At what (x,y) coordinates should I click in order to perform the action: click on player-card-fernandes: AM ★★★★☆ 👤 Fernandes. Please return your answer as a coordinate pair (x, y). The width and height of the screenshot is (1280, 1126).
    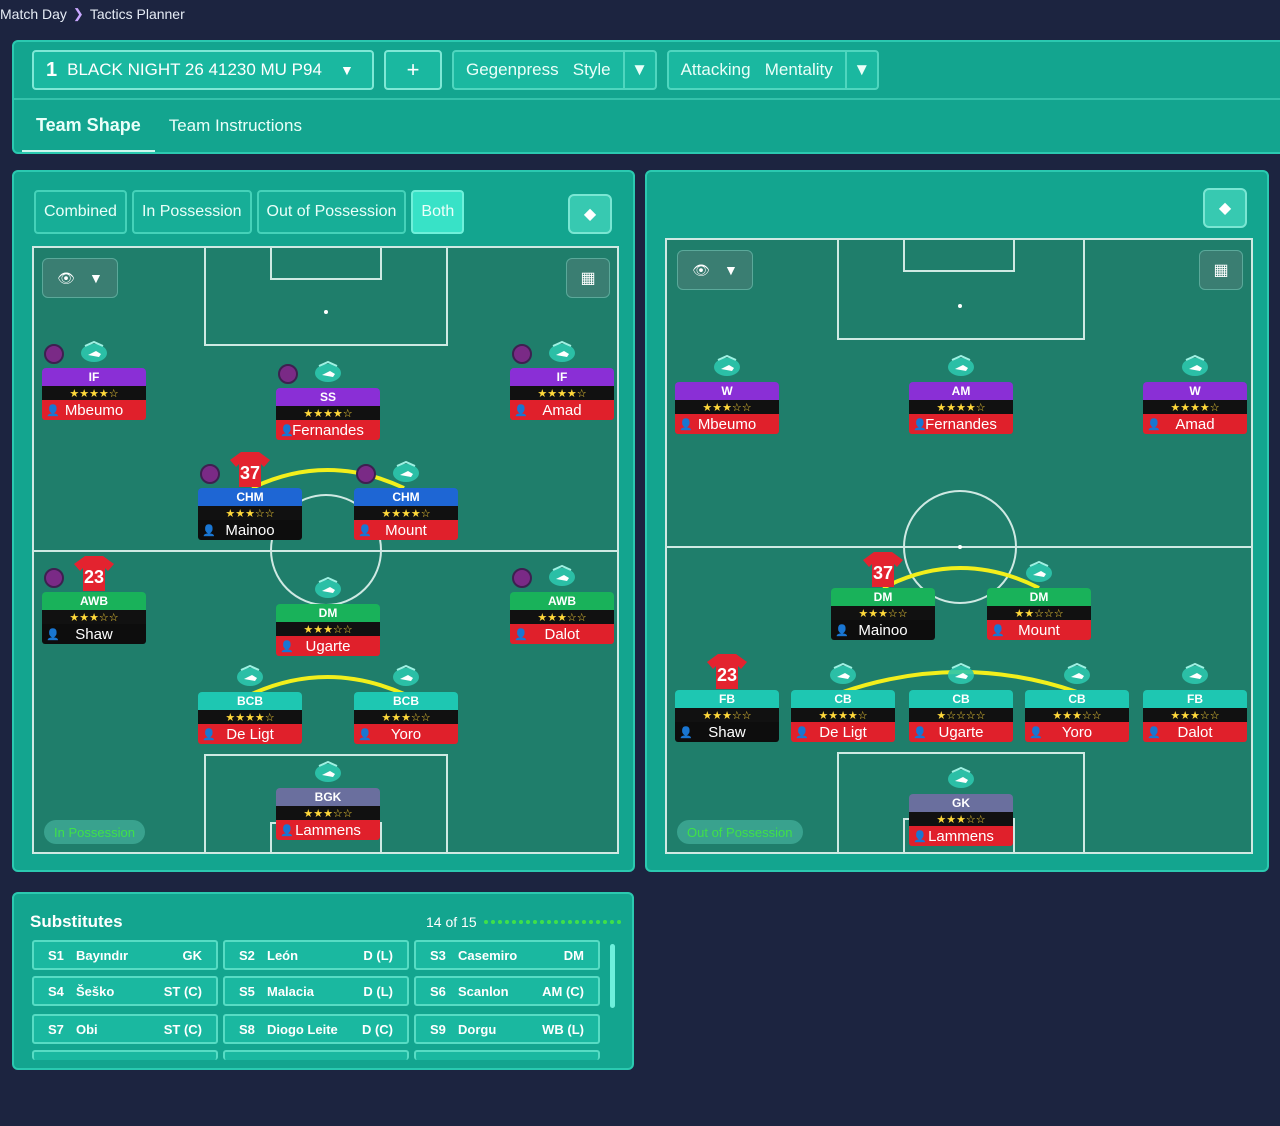
    Looking at the image, I should click on (961, 408).